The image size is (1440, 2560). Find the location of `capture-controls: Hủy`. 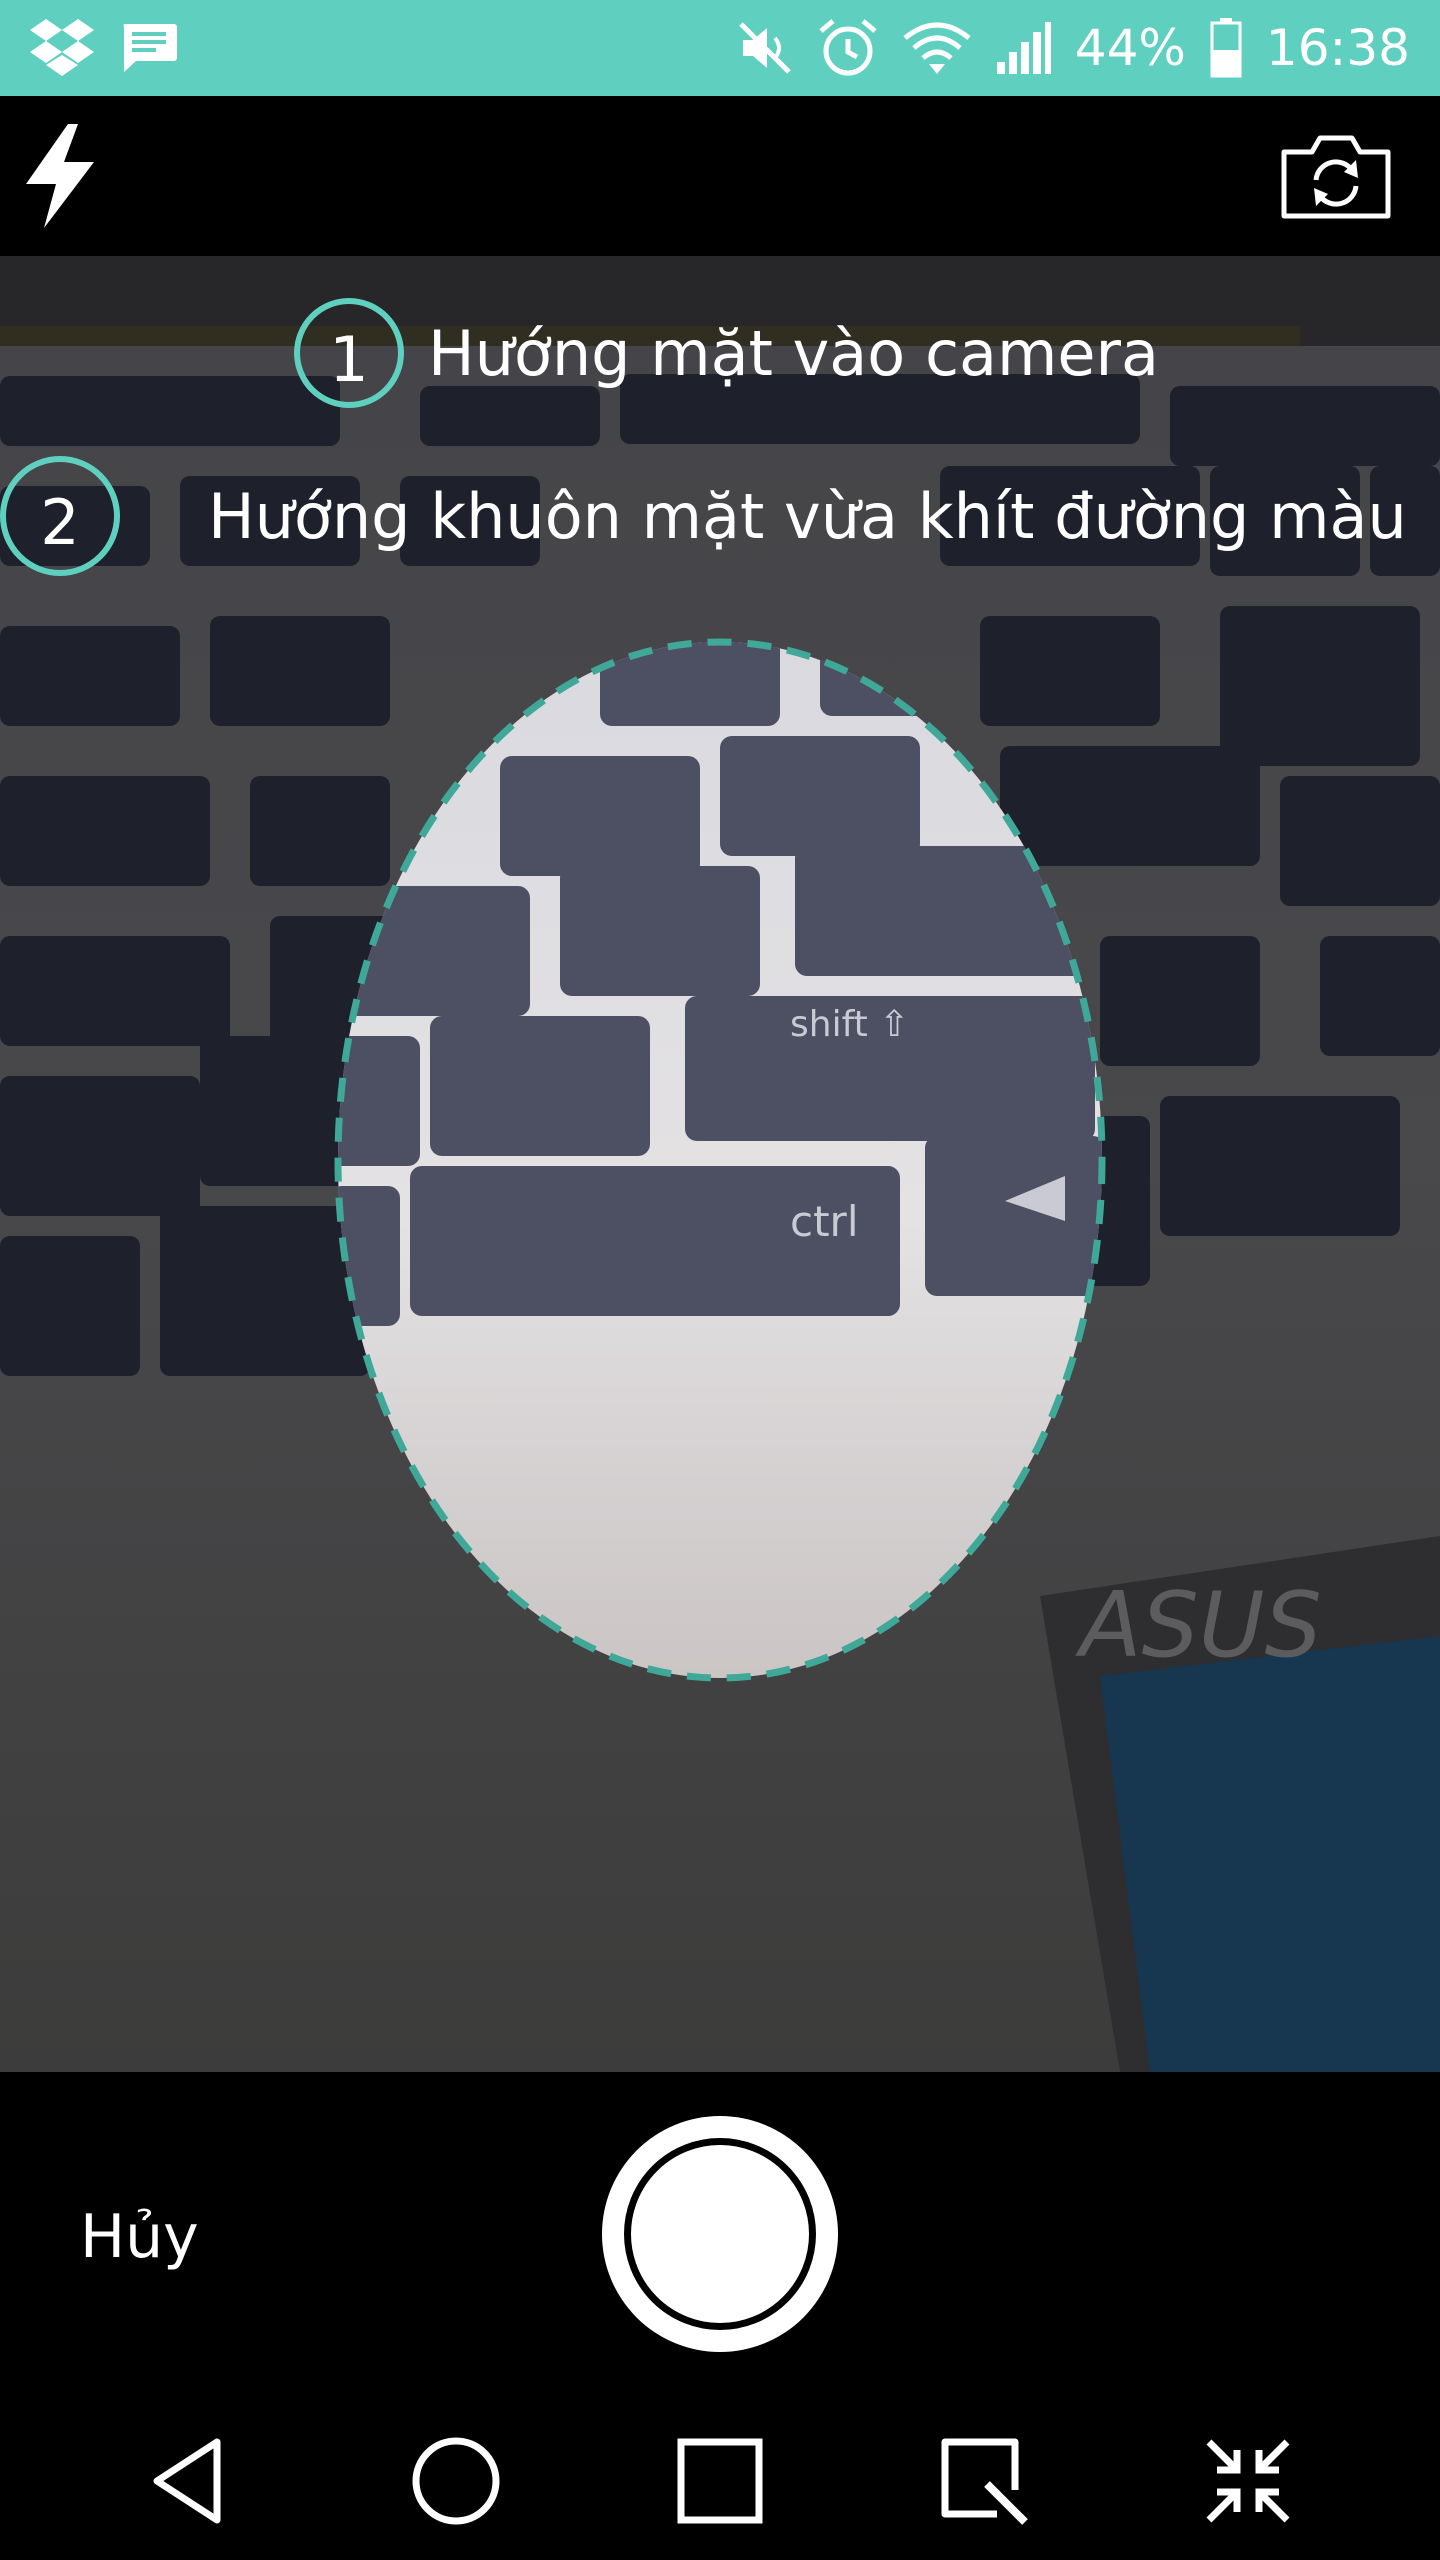

capture-controls: Hủy is located at coordinates (720, 2237).